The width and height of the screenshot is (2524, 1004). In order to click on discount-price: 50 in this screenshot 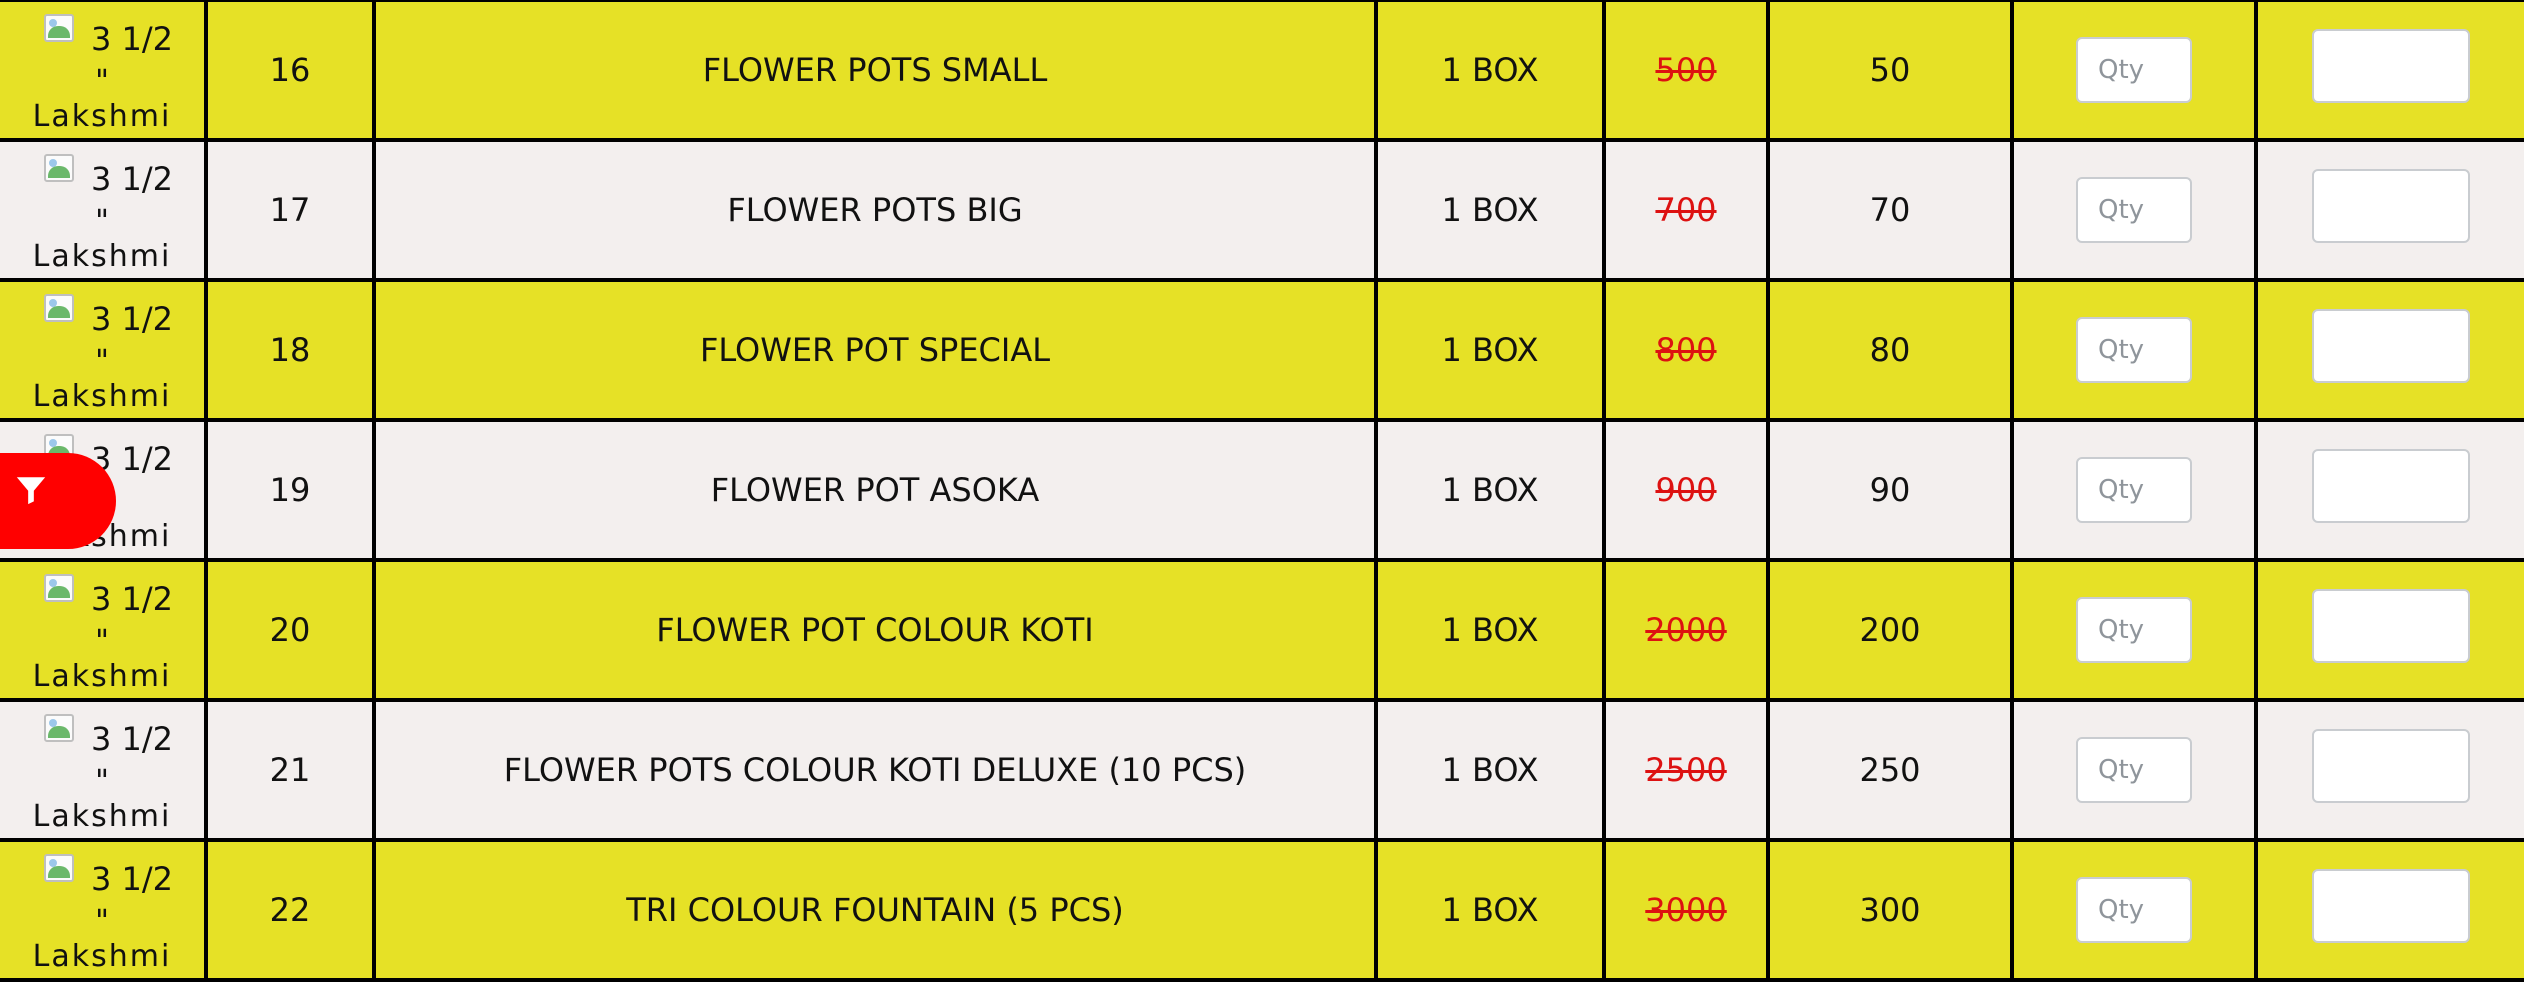, I will do `click(1890, 71)`.